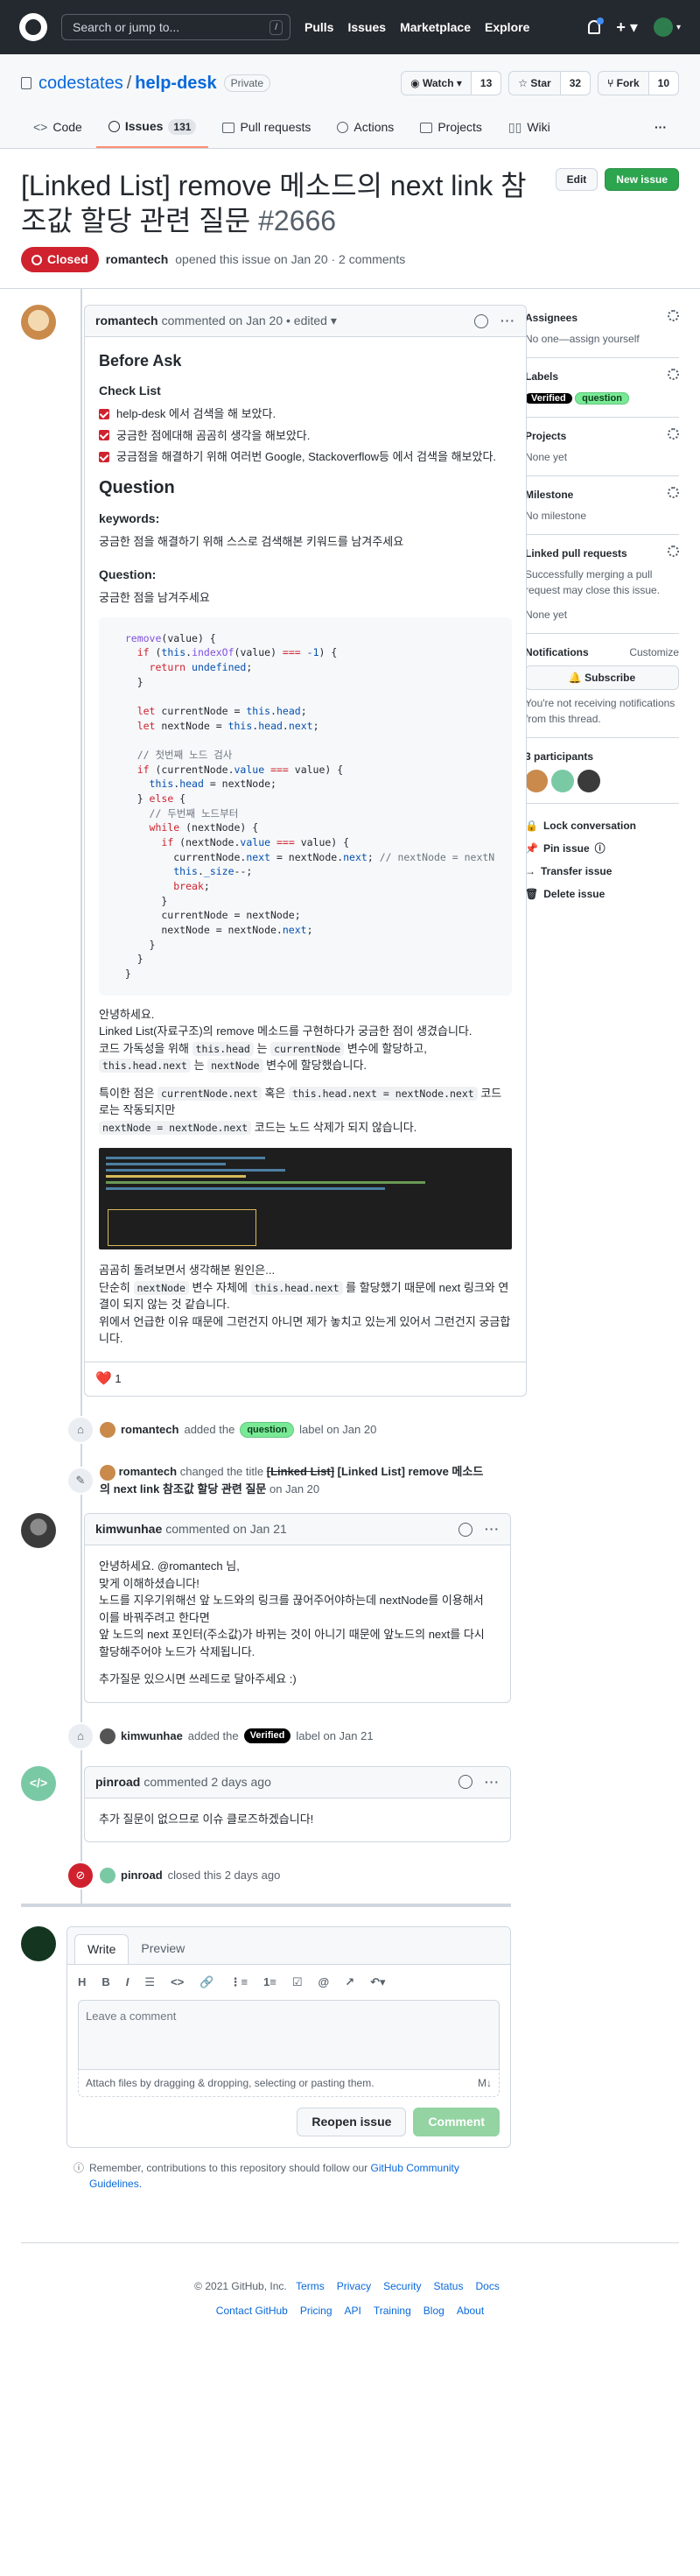 Image resolution: width=700 pixels, height=2576 pixels. What do you see at coordinates (638, 83) in the screenshot?
I see `fork-button: ⑂ Fork 10` at bounding box center [638, 83].